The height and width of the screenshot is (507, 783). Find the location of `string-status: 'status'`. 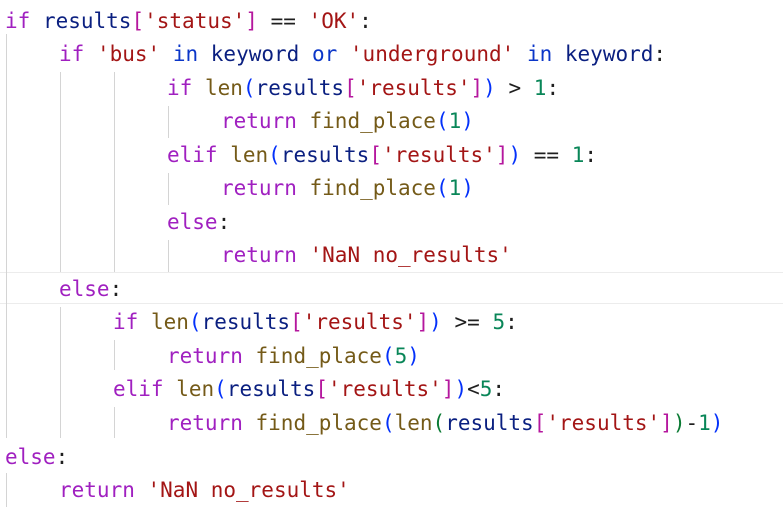

string-status: 'status' is located at coordinates (195, 21).